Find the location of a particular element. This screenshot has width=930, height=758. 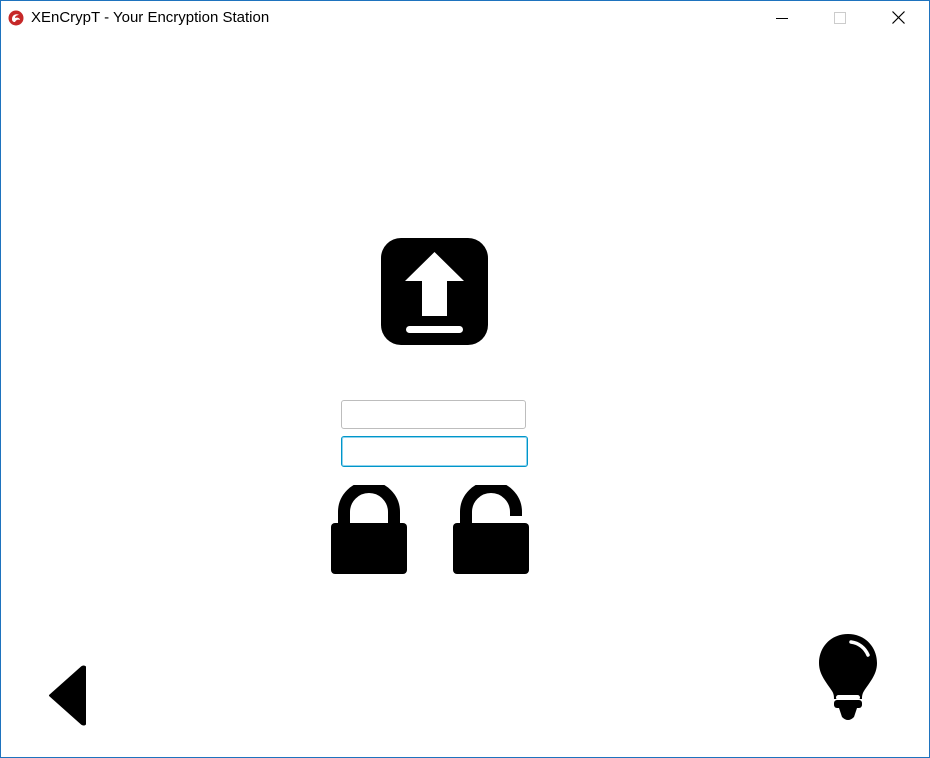

close-icon is located at coordinates (898, 17).